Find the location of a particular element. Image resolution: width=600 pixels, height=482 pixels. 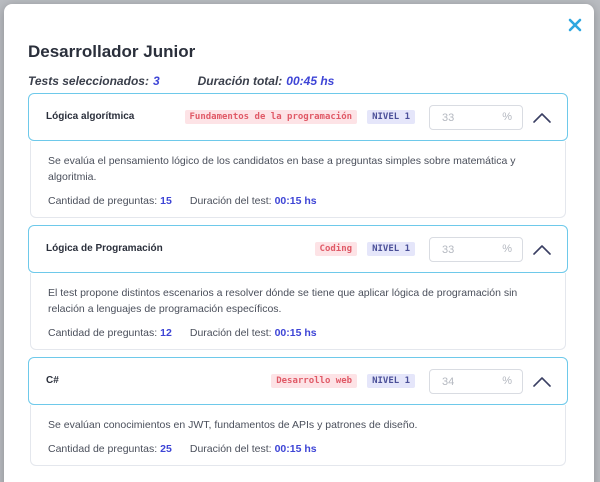

test-name: C# is located at coordinates (52, 380).